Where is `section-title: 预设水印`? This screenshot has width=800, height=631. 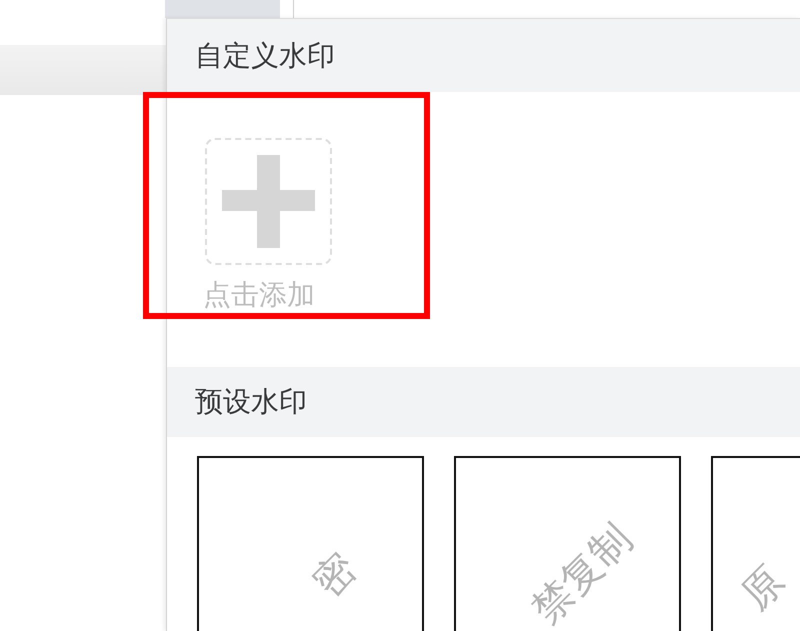 section-title: 预设水印 is located at coordinates (251, 402).